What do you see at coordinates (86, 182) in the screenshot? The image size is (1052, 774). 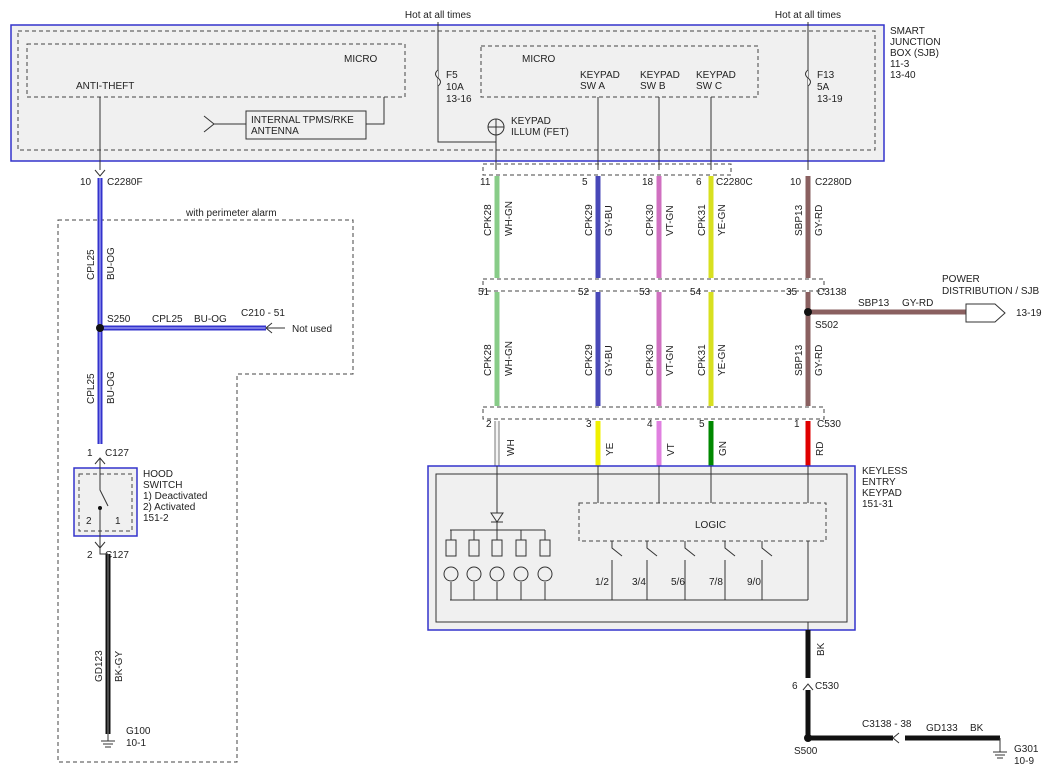 I see `c2280f-pin: 10` at bounding box center [86, 182].